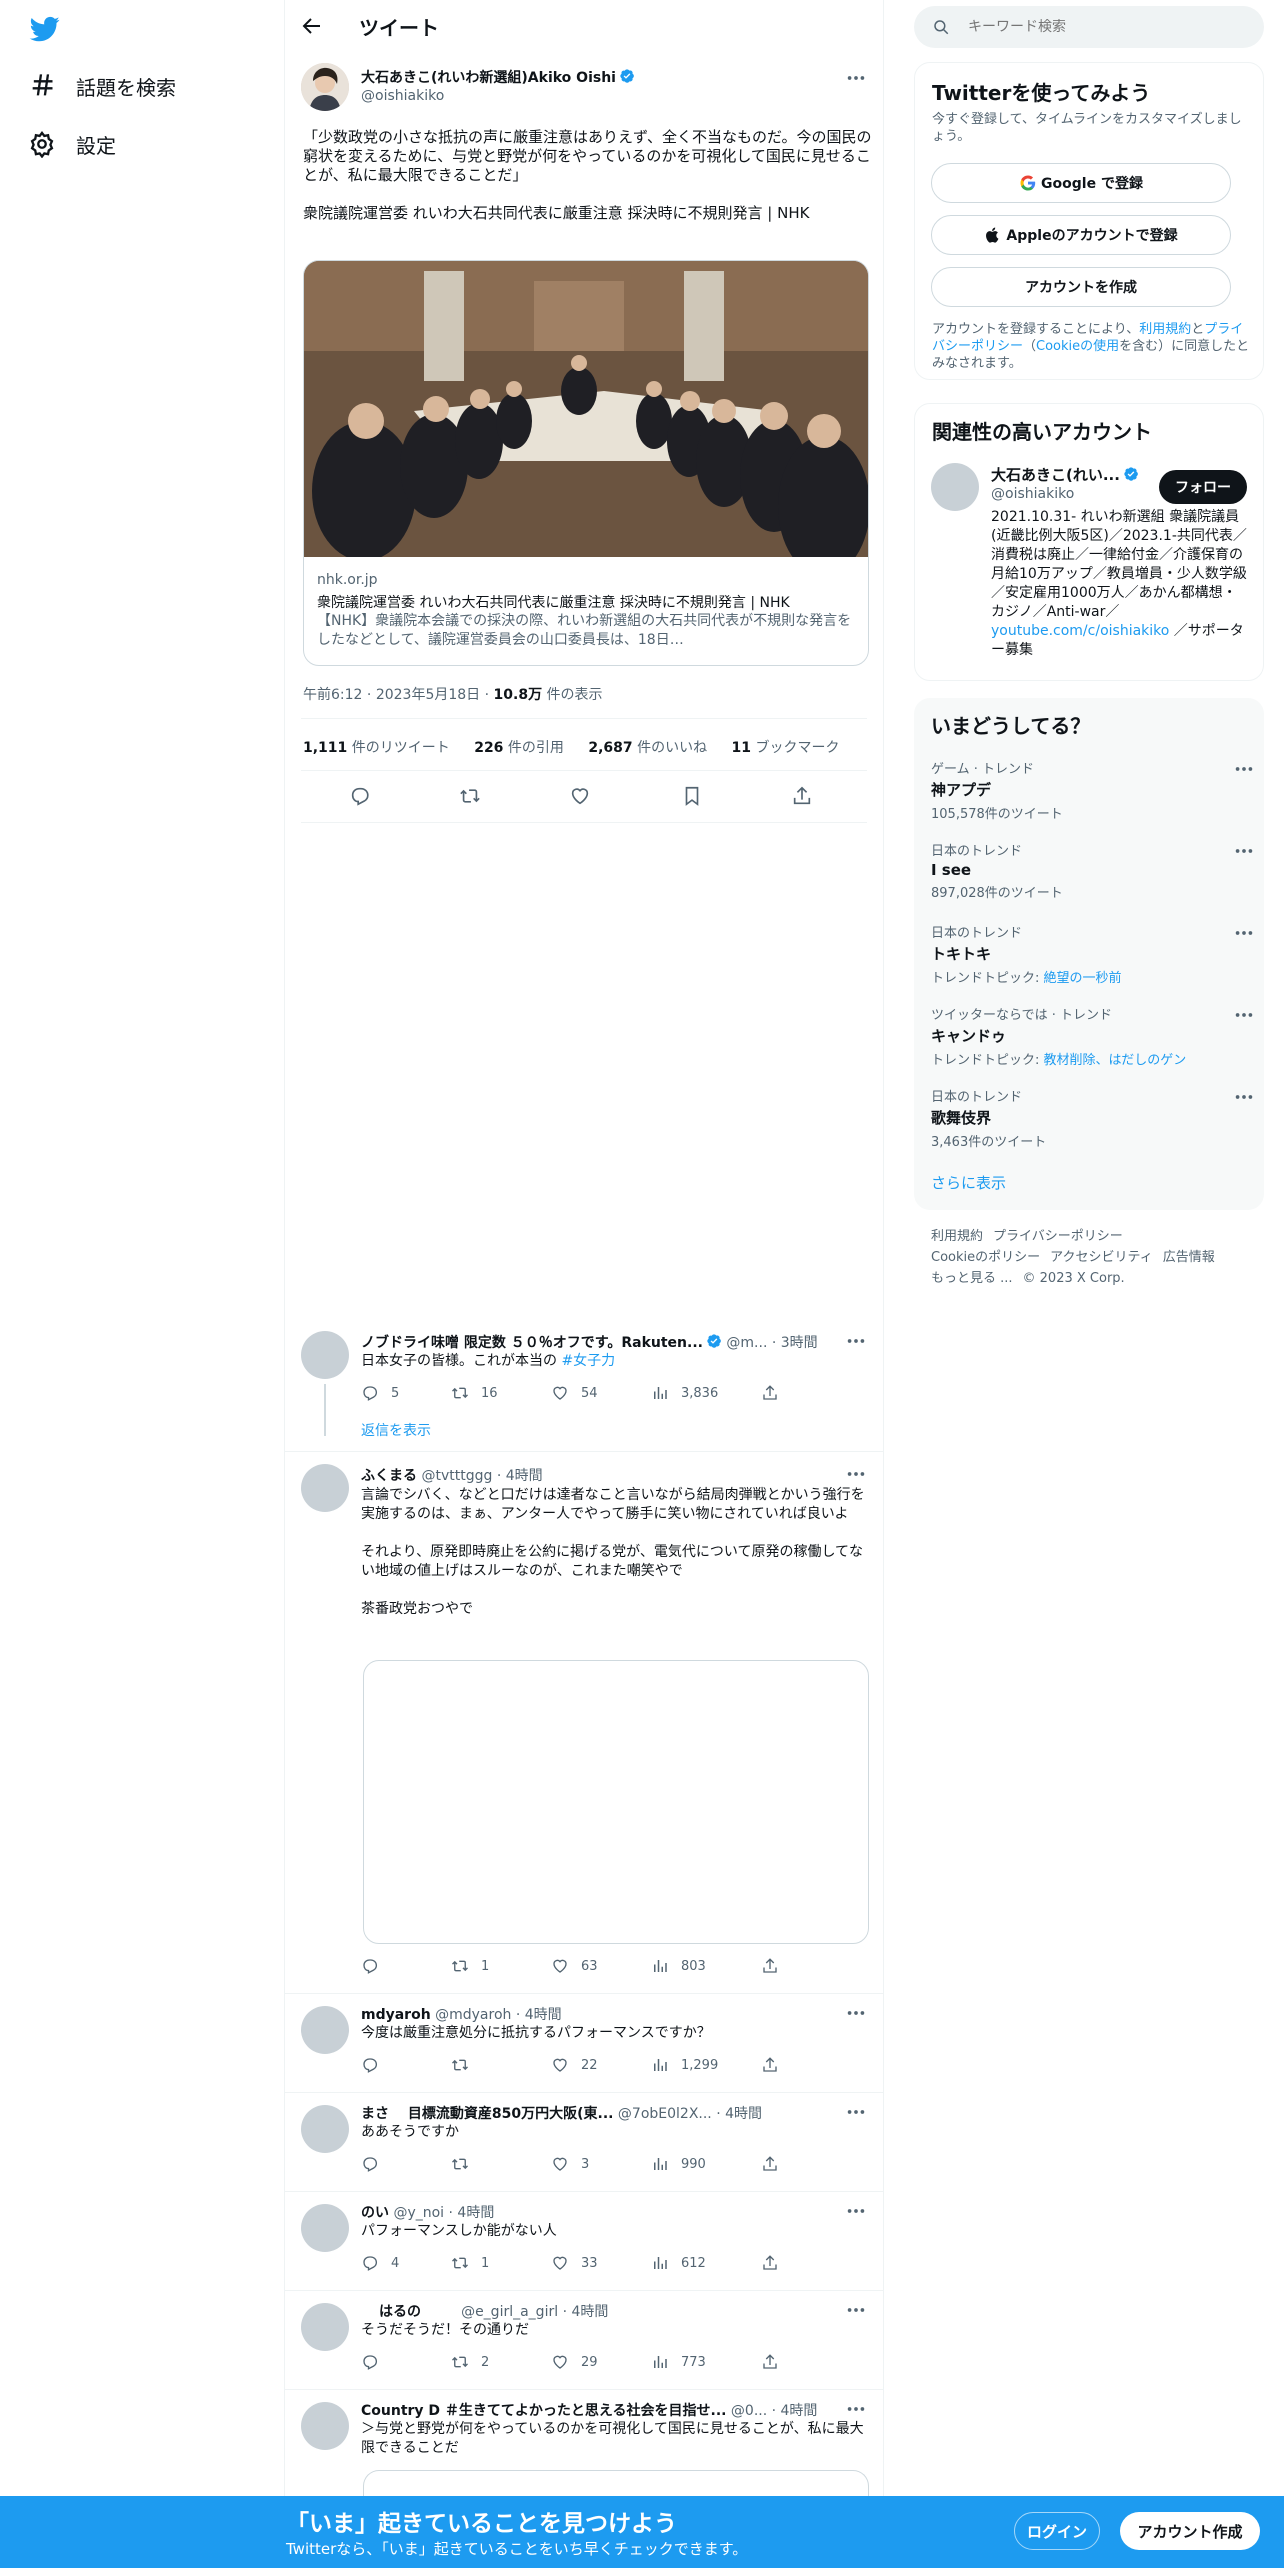  What do you see at coordinates (1092, 1118) in the screenshot?
I see `trend-item: 日本のトレンド 歌舞伎界 3,463件のツイート` at bounding box center [1092, 1118].